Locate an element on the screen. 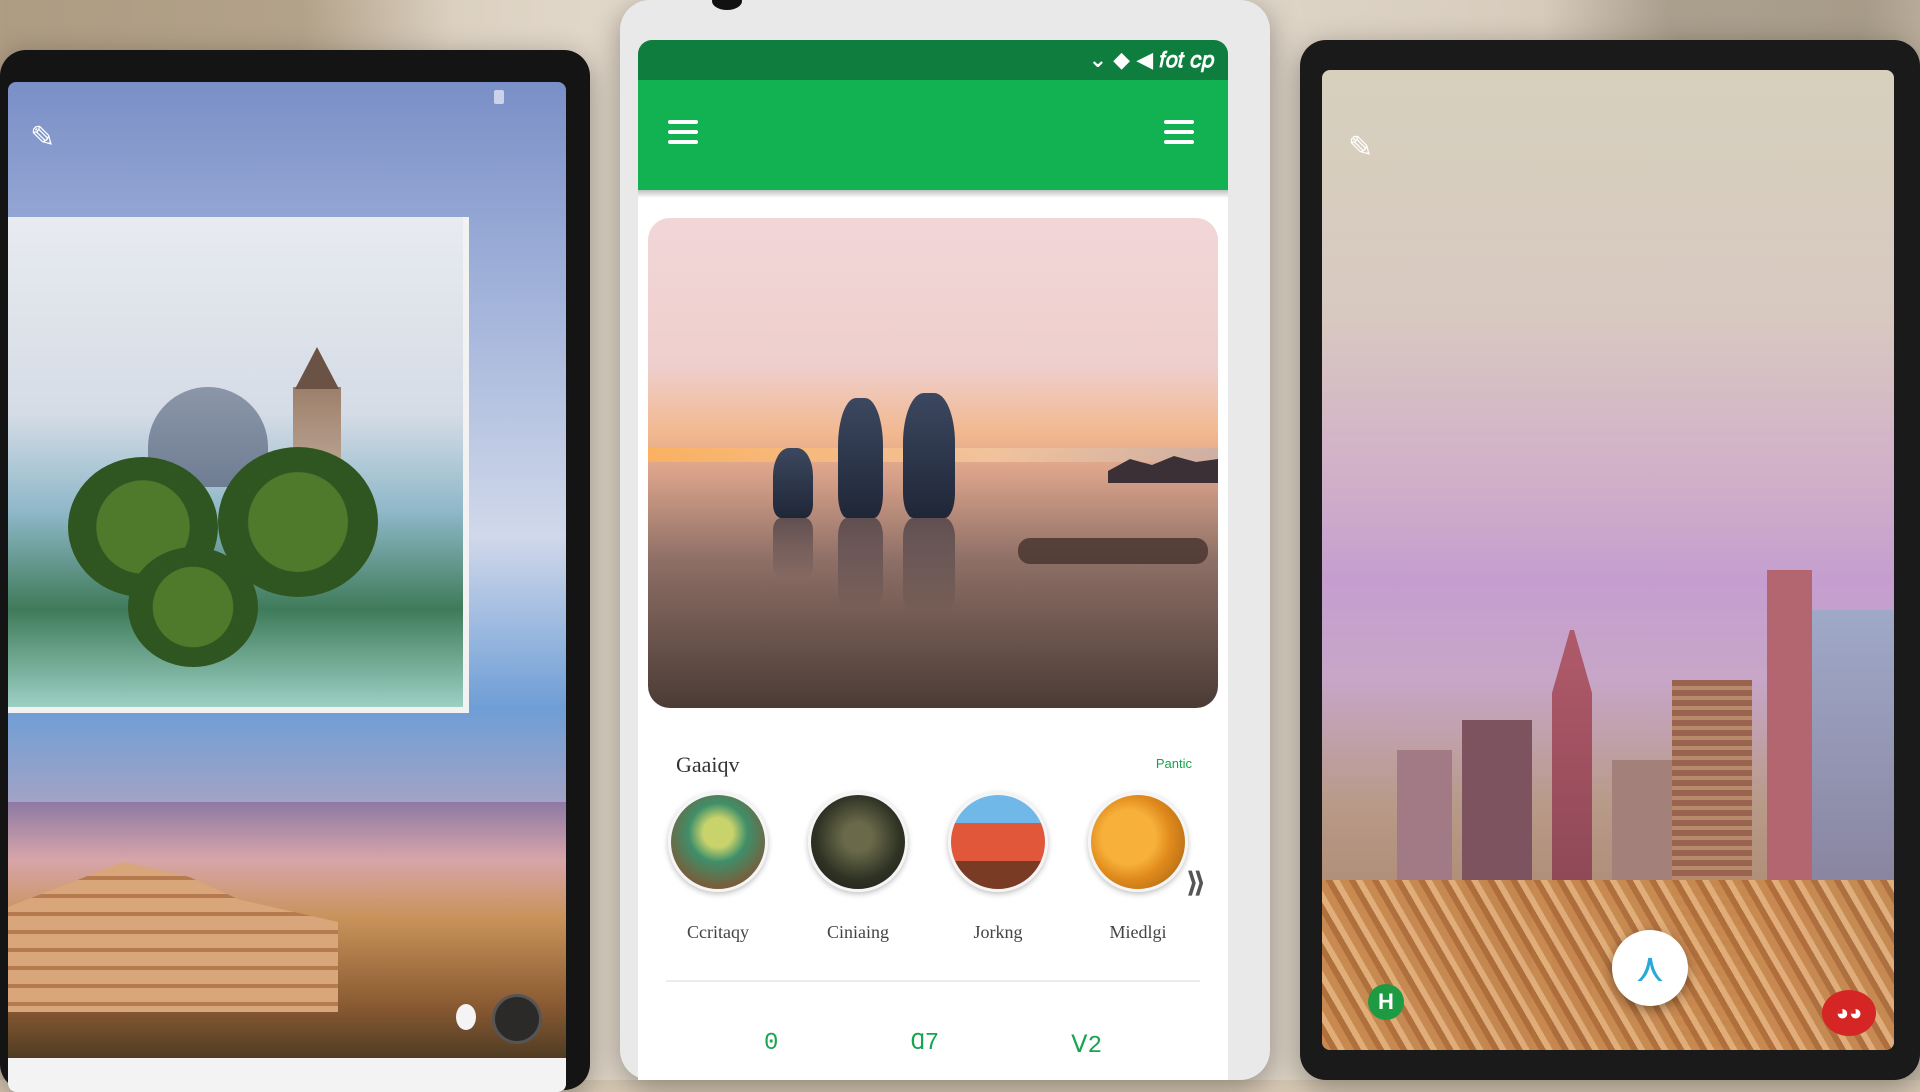 This screenshot has height=1092, width=1920. category-item: Jorkng is located at coordinates (998, 867).